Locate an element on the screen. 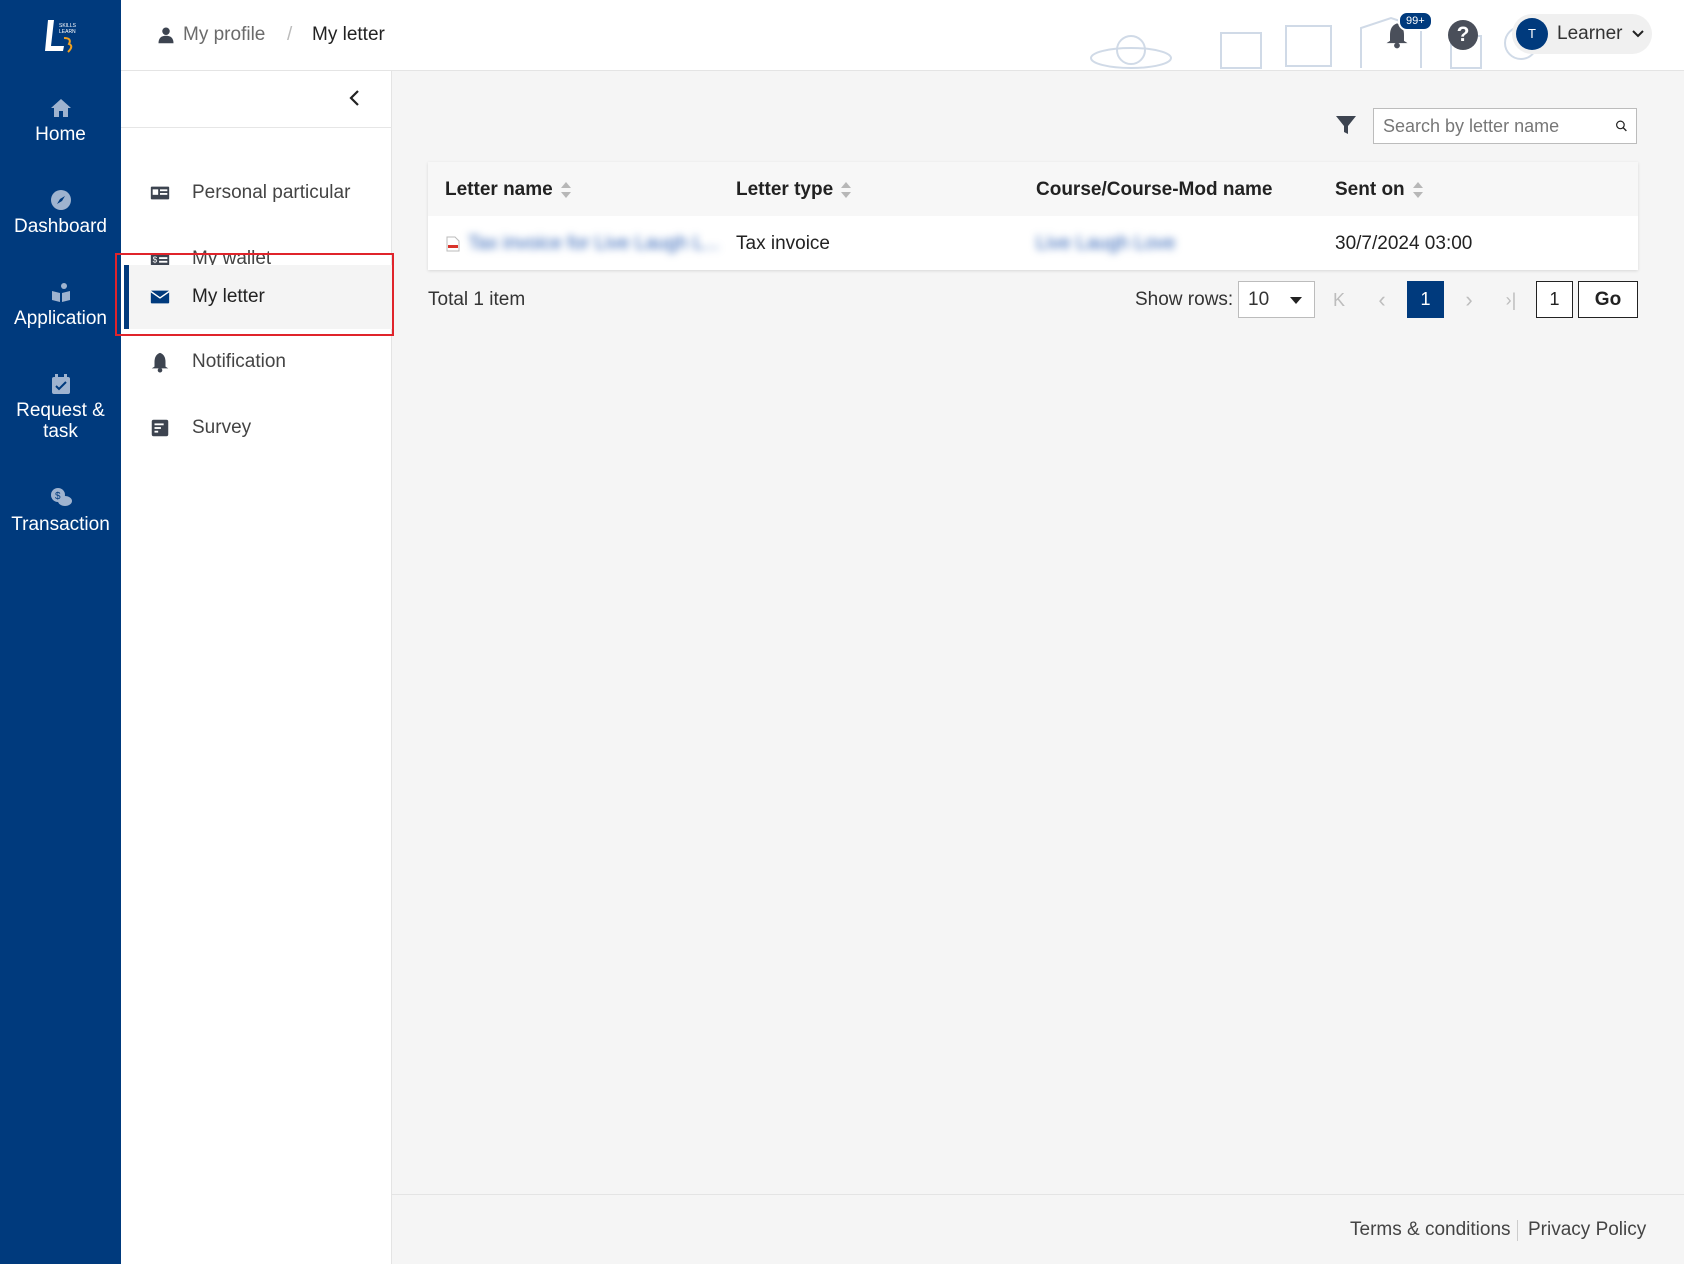 The image size is (1684, 1264). svg-text: LEARN is located at coordinates (67, 32).